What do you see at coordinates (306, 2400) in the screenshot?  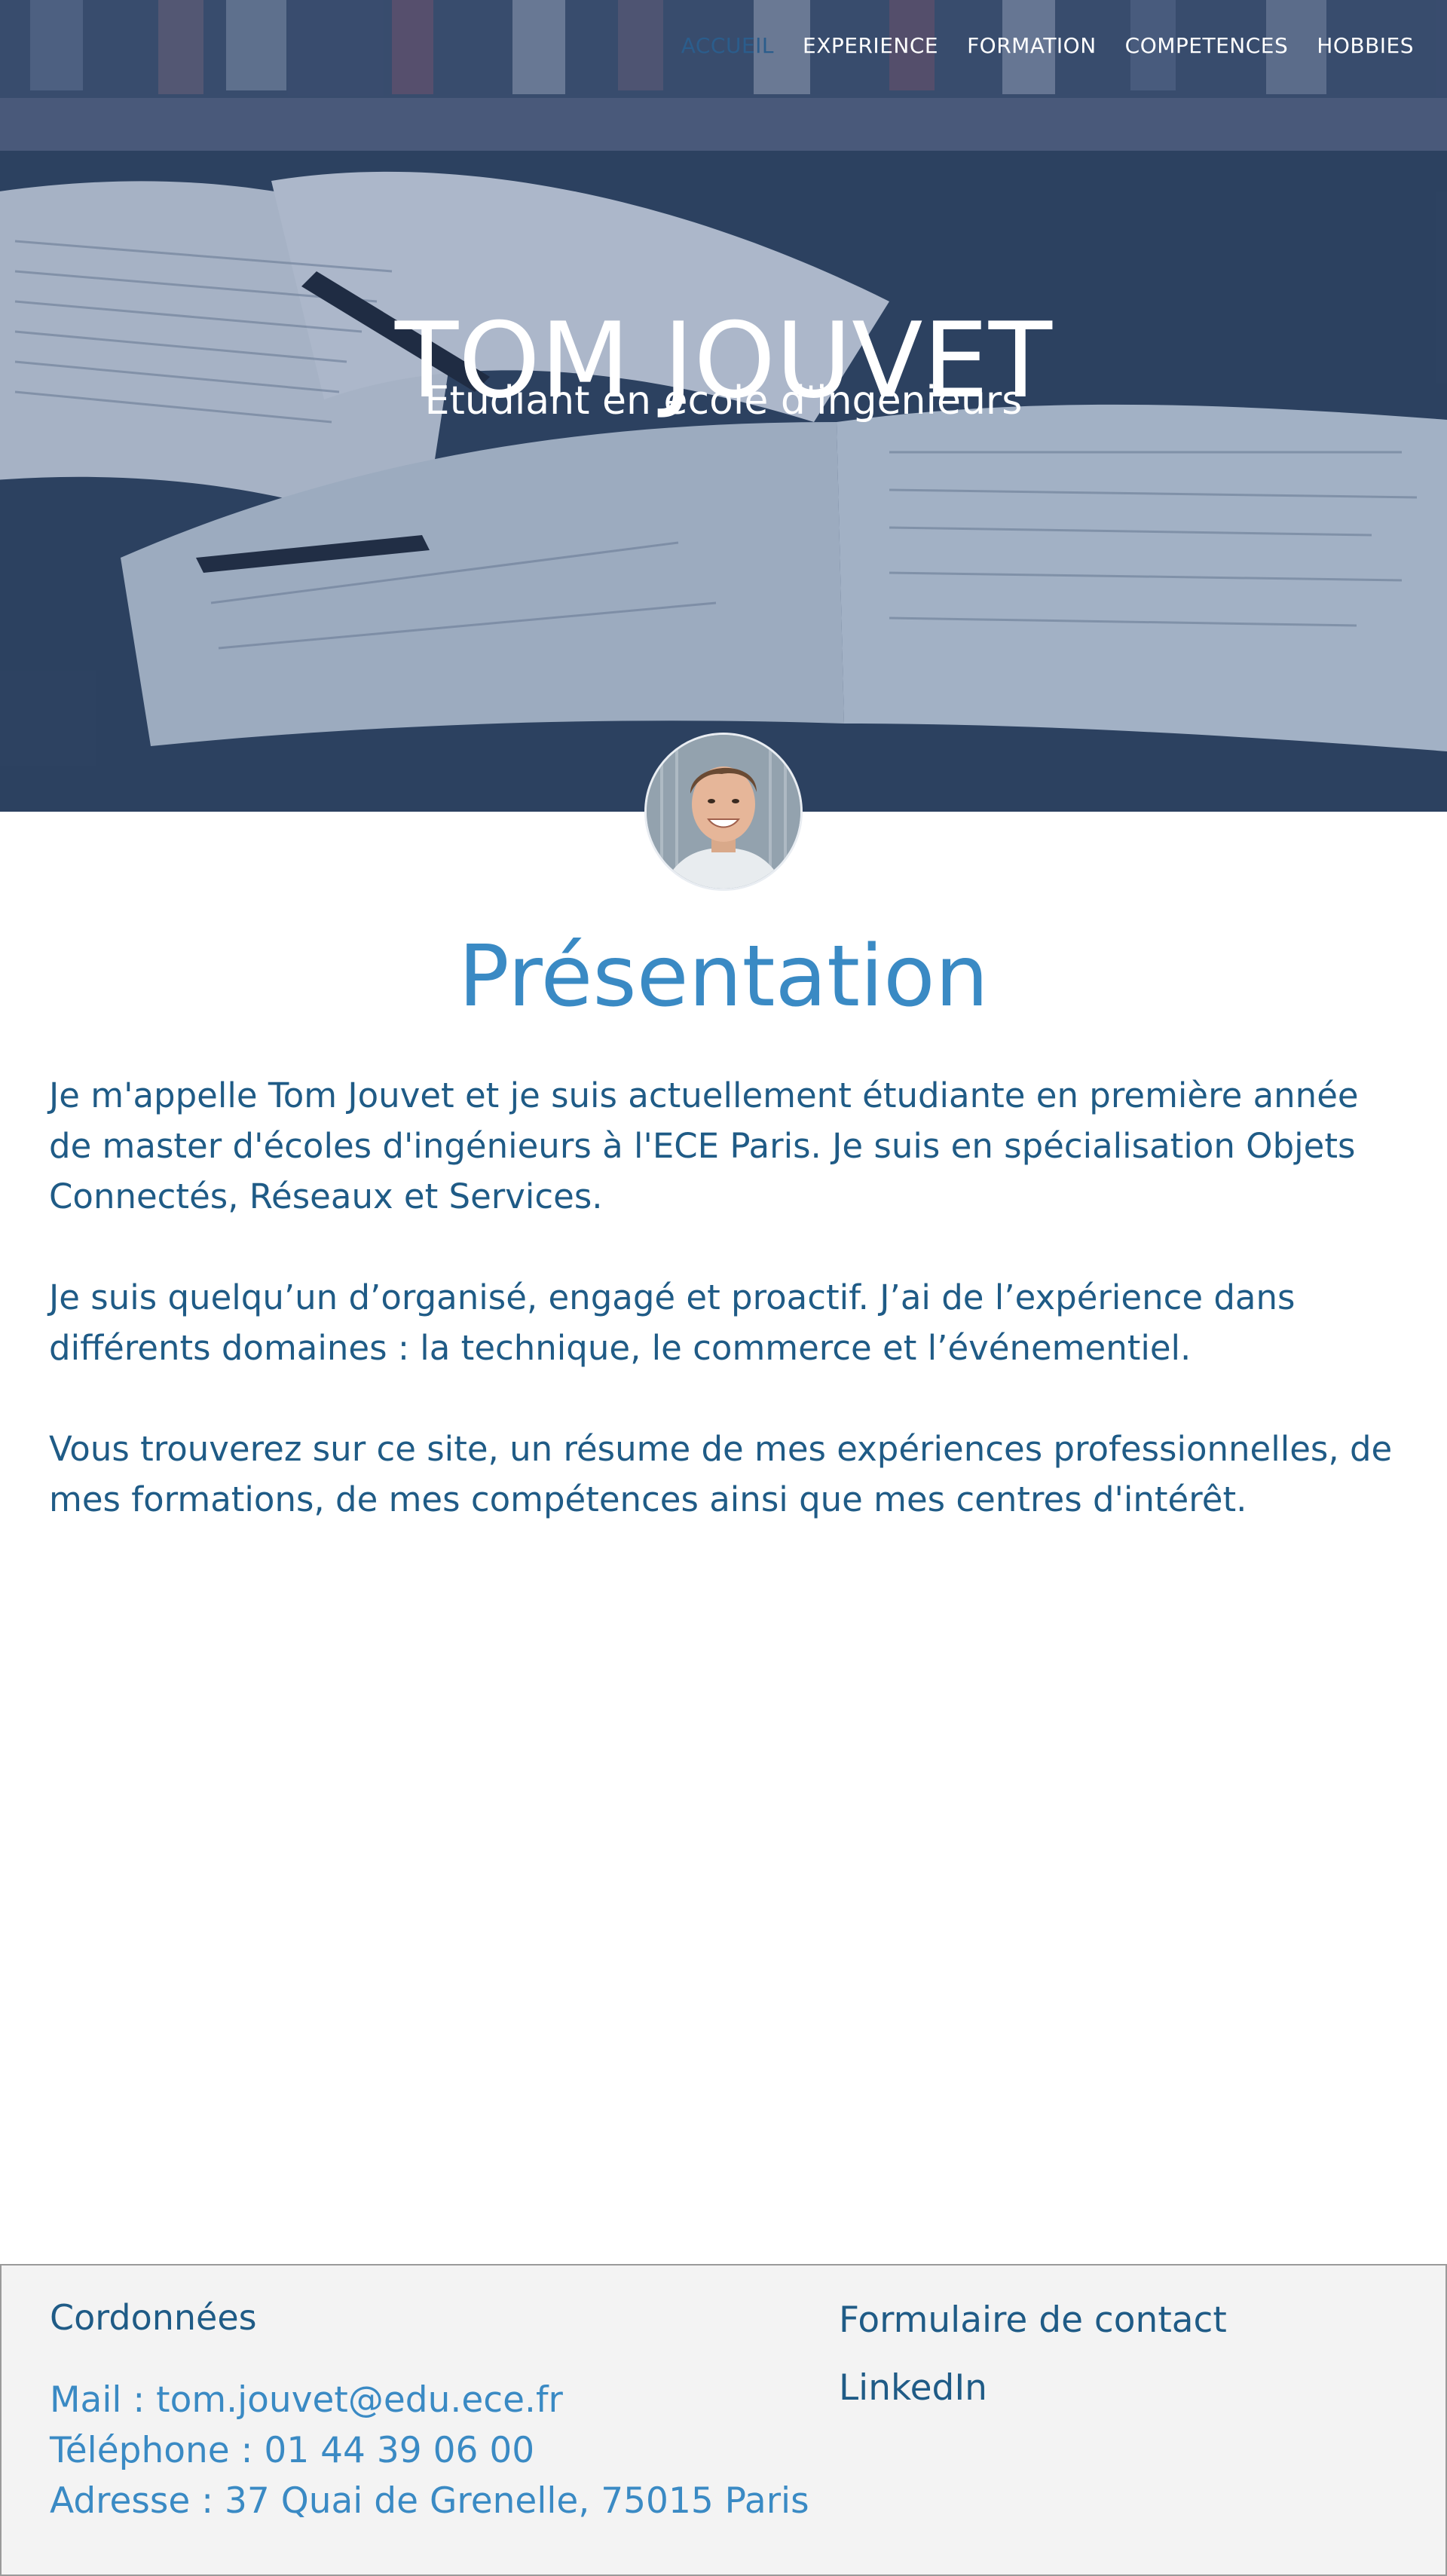 I see `contact-mail: Mail : tom.jouvet@edu.ece.fr` at bounding box center [306, 2400].